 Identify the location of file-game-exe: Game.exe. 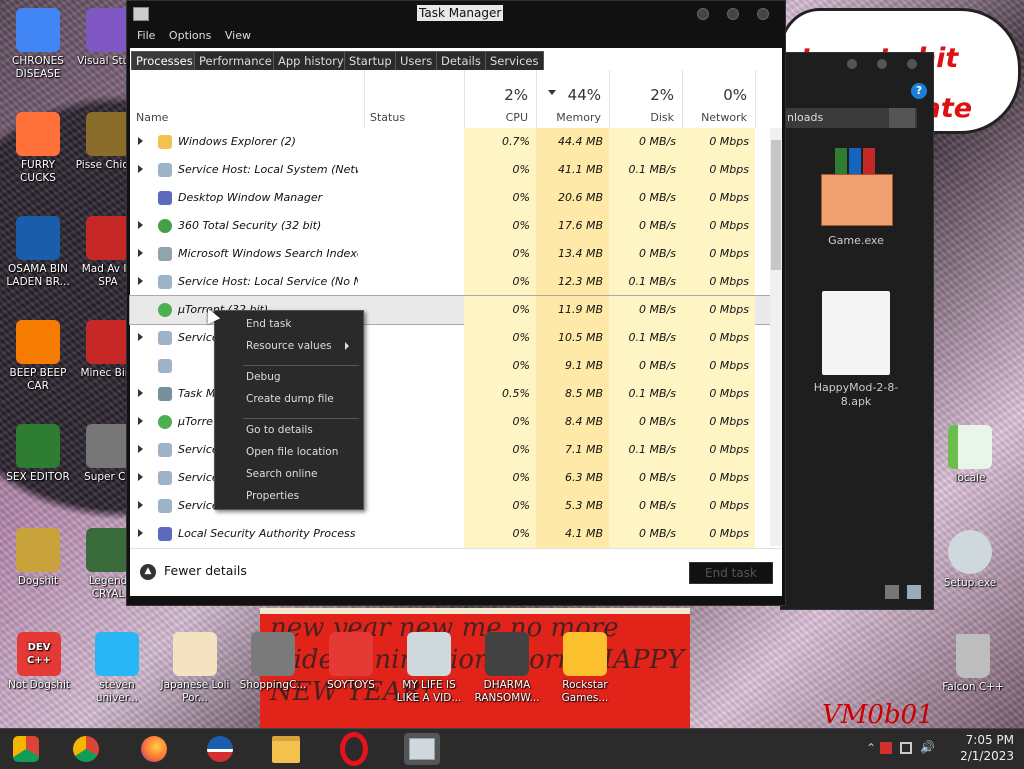
(856, 198).